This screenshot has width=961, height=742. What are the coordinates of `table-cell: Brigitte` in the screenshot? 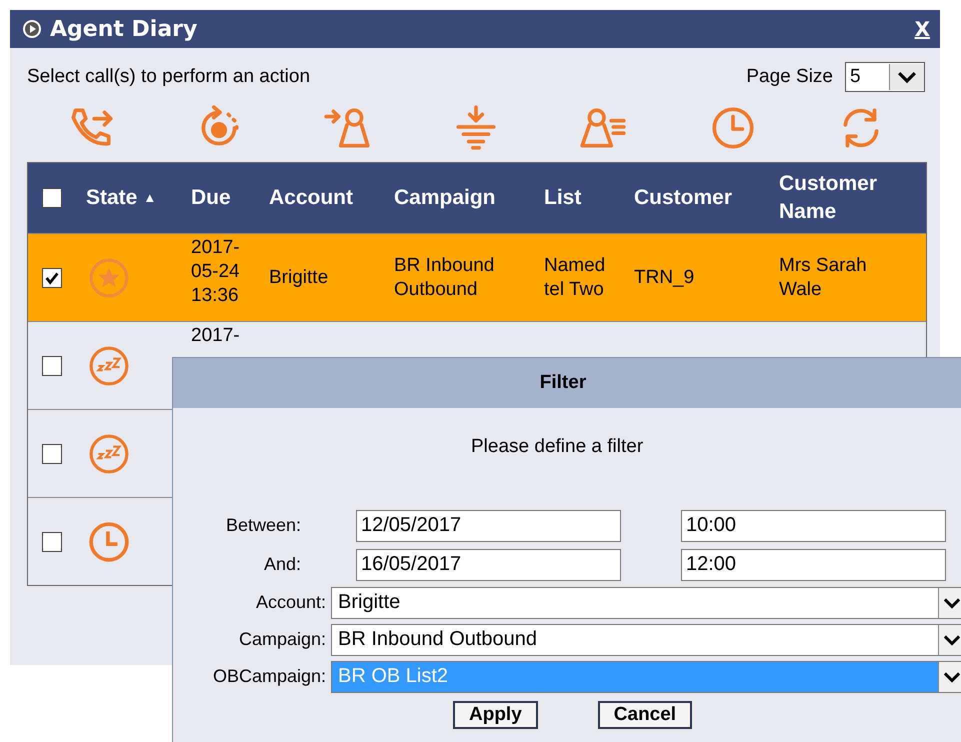 It's located at (298, 278).